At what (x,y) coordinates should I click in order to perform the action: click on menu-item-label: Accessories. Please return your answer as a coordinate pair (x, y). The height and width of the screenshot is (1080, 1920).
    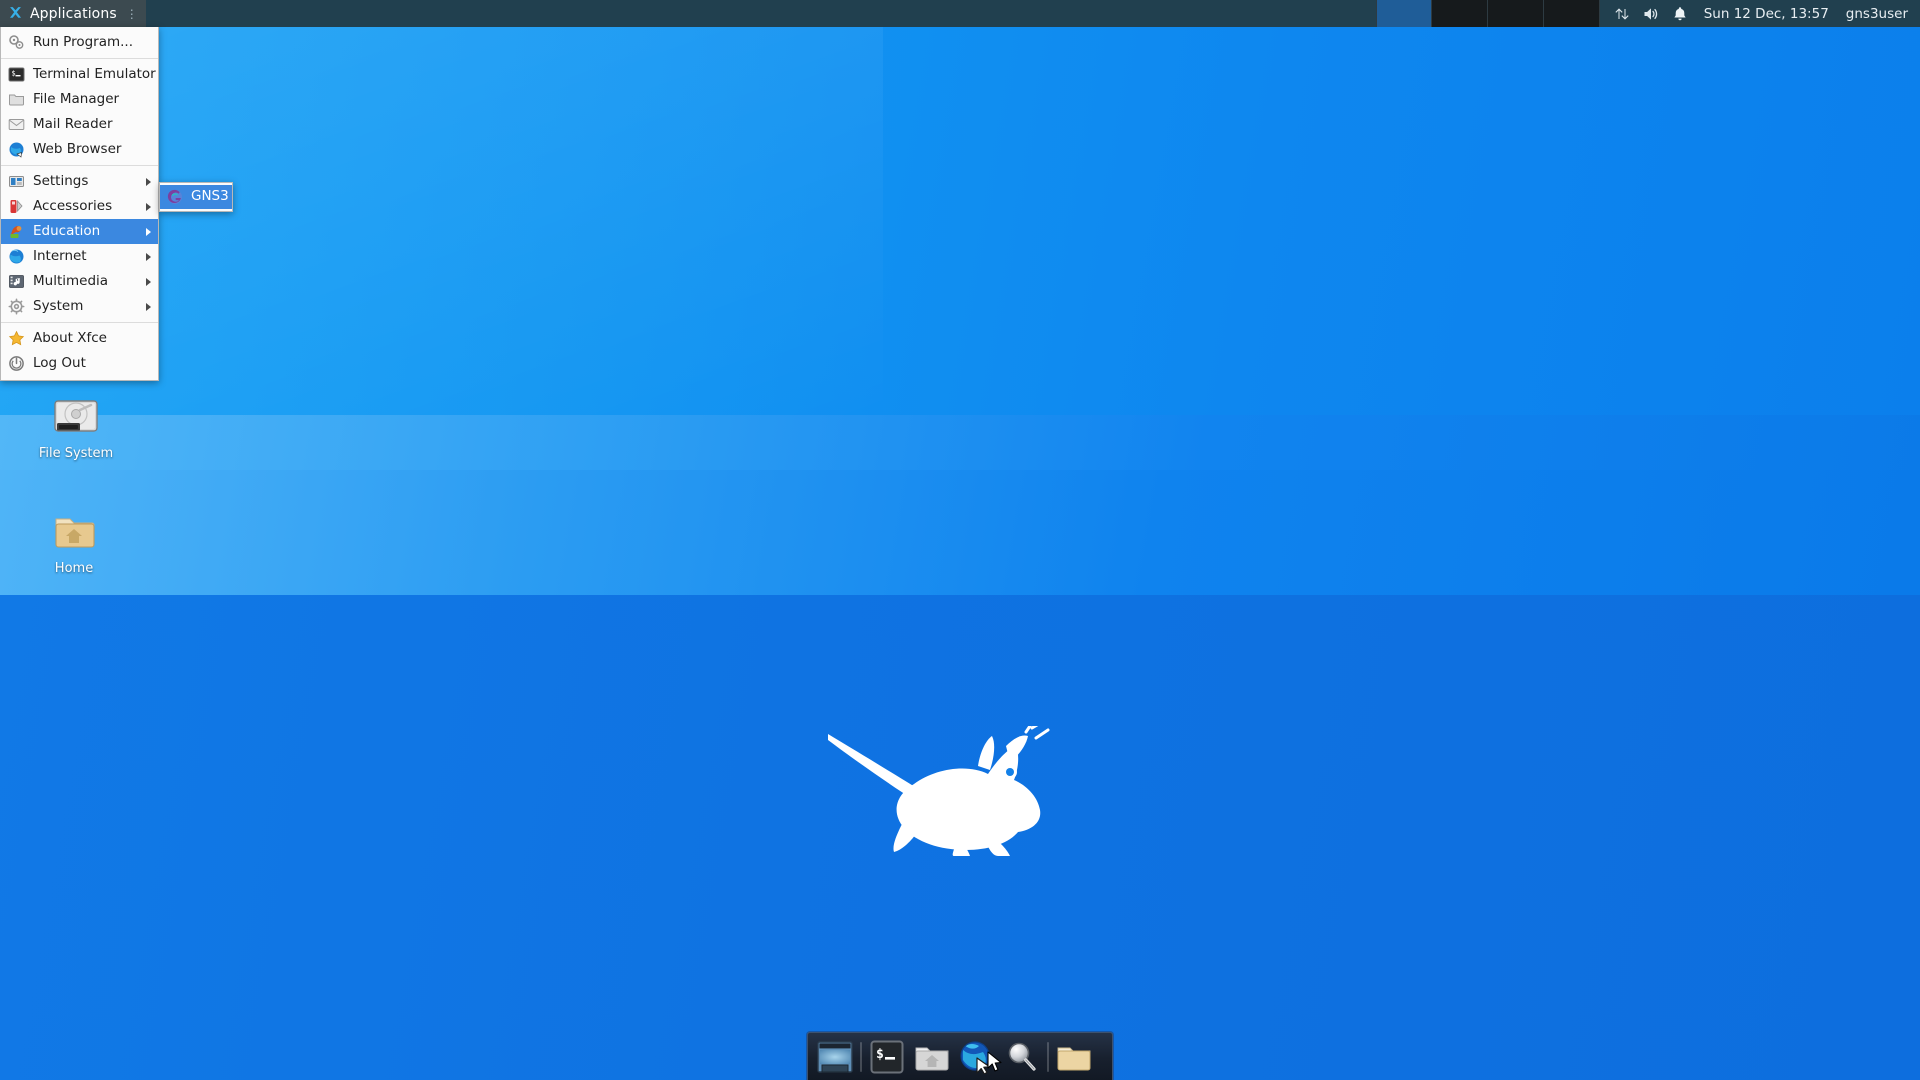
    Looking at the image, I should click on (73, 205).